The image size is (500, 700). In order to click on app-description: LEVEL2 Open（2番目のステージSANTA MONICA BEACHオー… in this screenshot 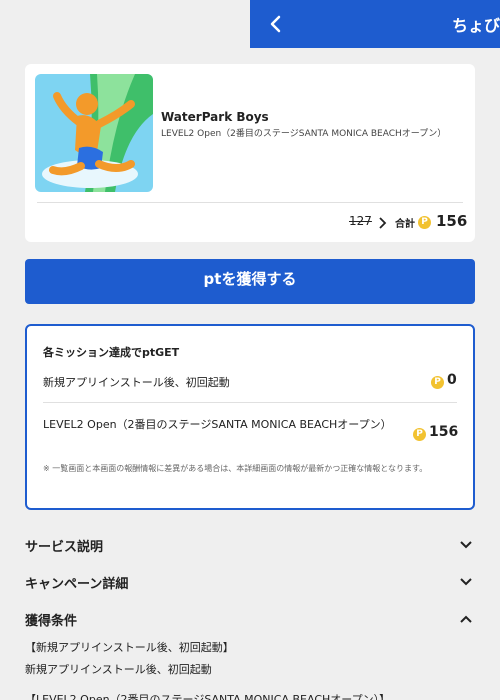, I will do `click(304, 134)`.